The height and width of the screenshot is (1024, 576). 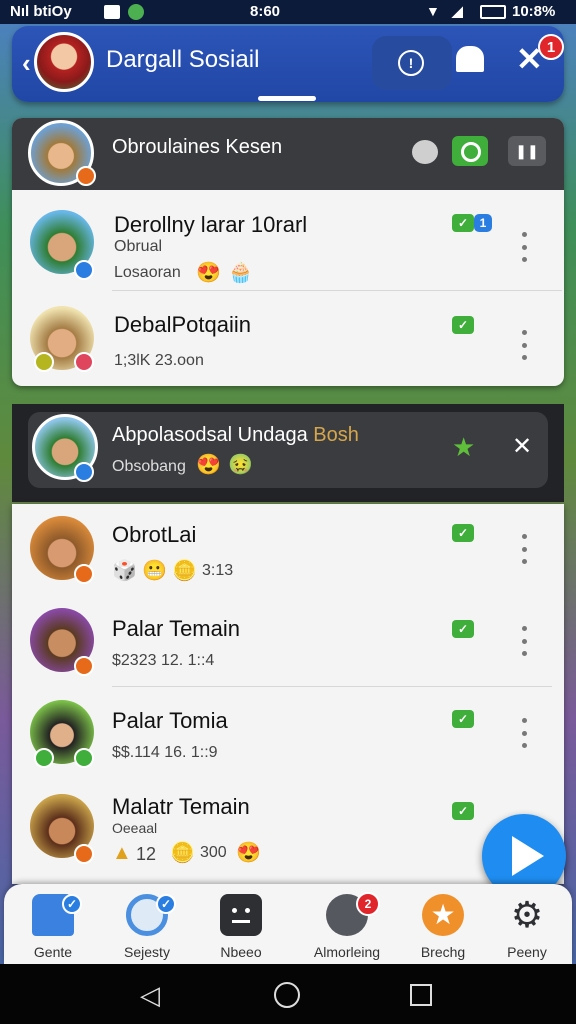 I want to click on contact-name: Malatr Temain, so click(x=181, y=806).